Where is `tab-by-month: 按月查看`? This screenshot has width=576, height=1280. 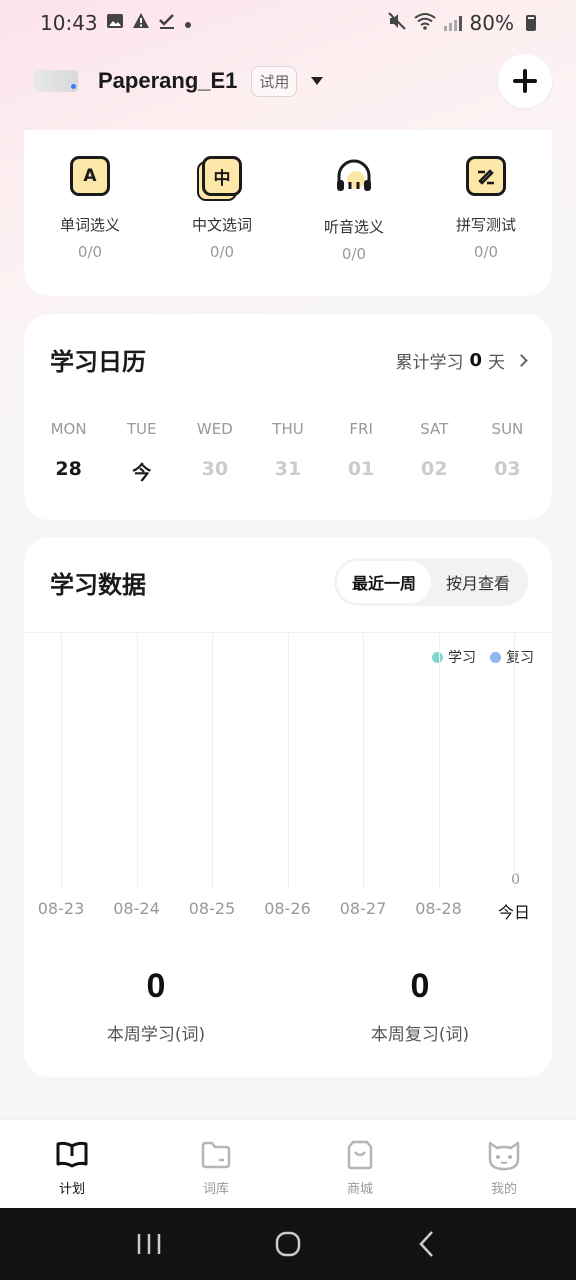 tab-by-month: 按月查看 is located at coordinates (478, 582).